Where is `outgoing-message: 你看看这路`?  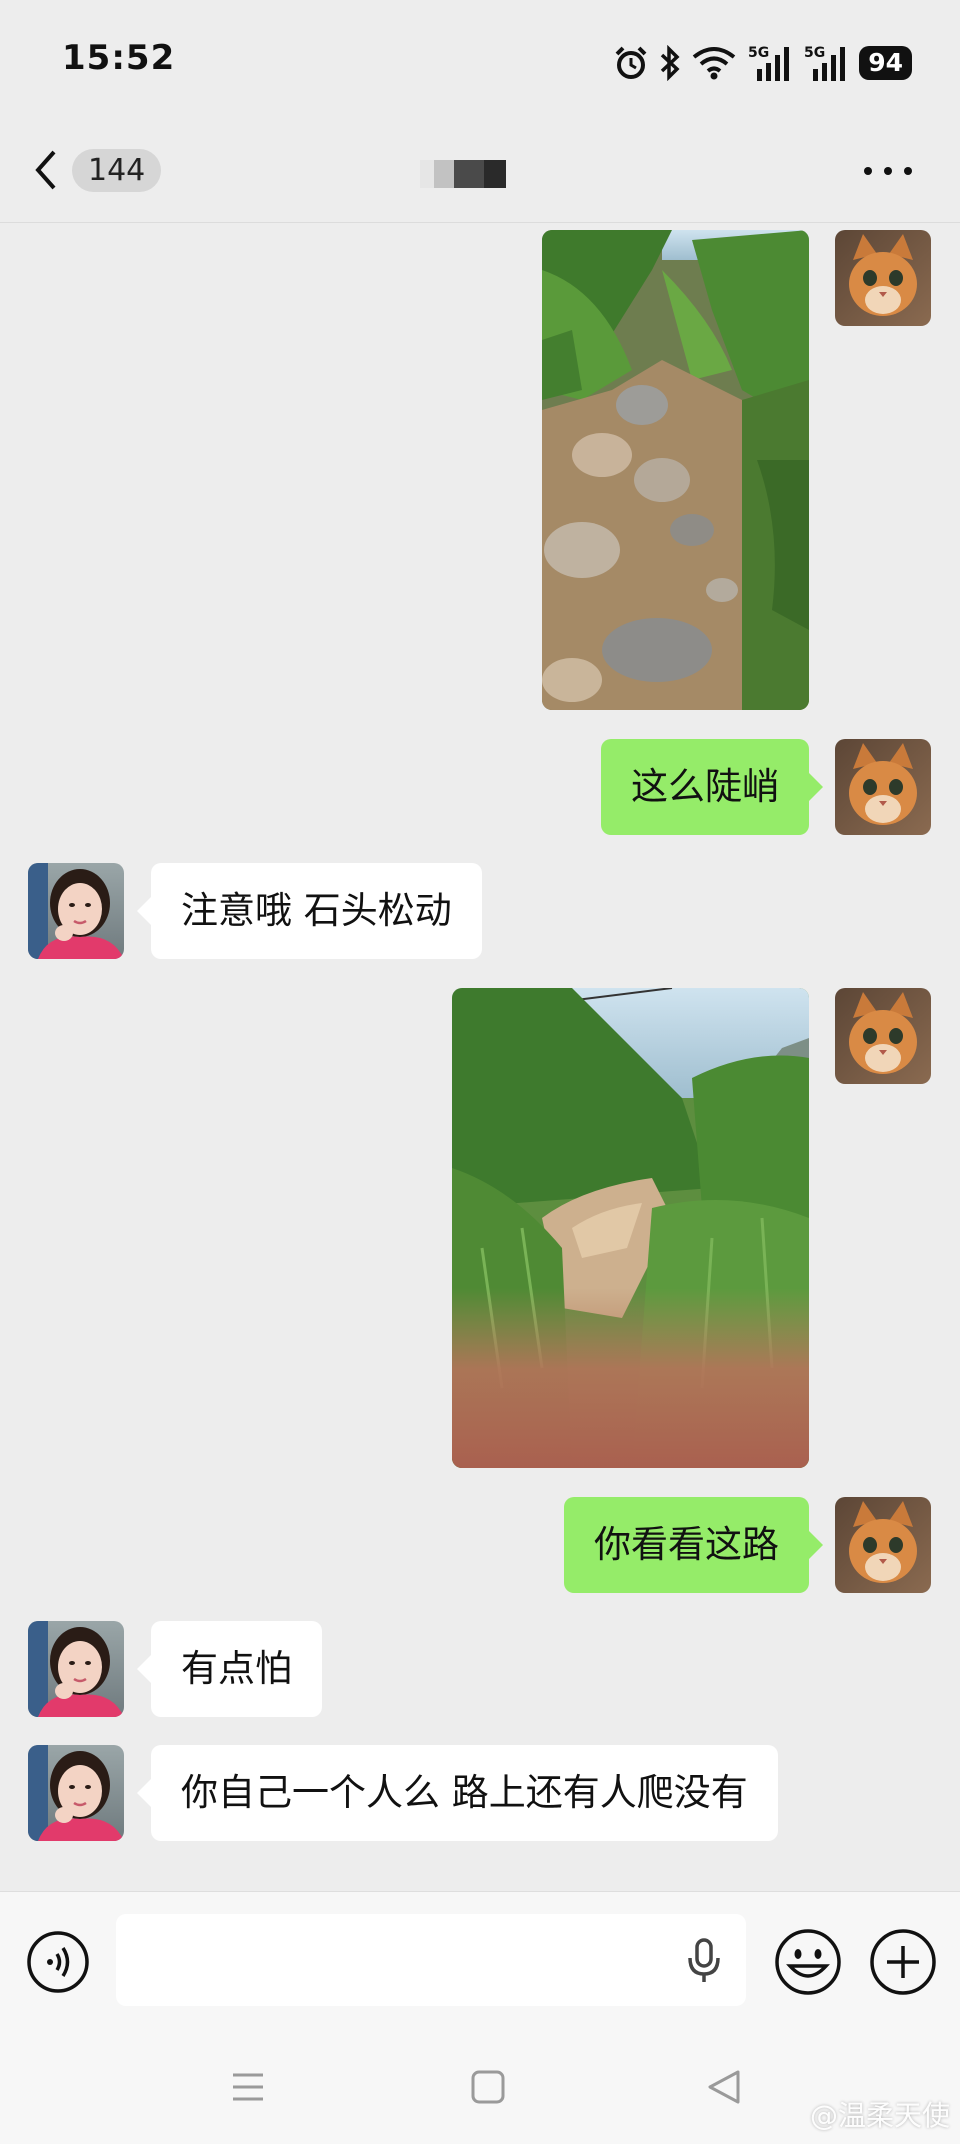 outgoing-message: 你看看这路 is located at coordinates (693, 1545).